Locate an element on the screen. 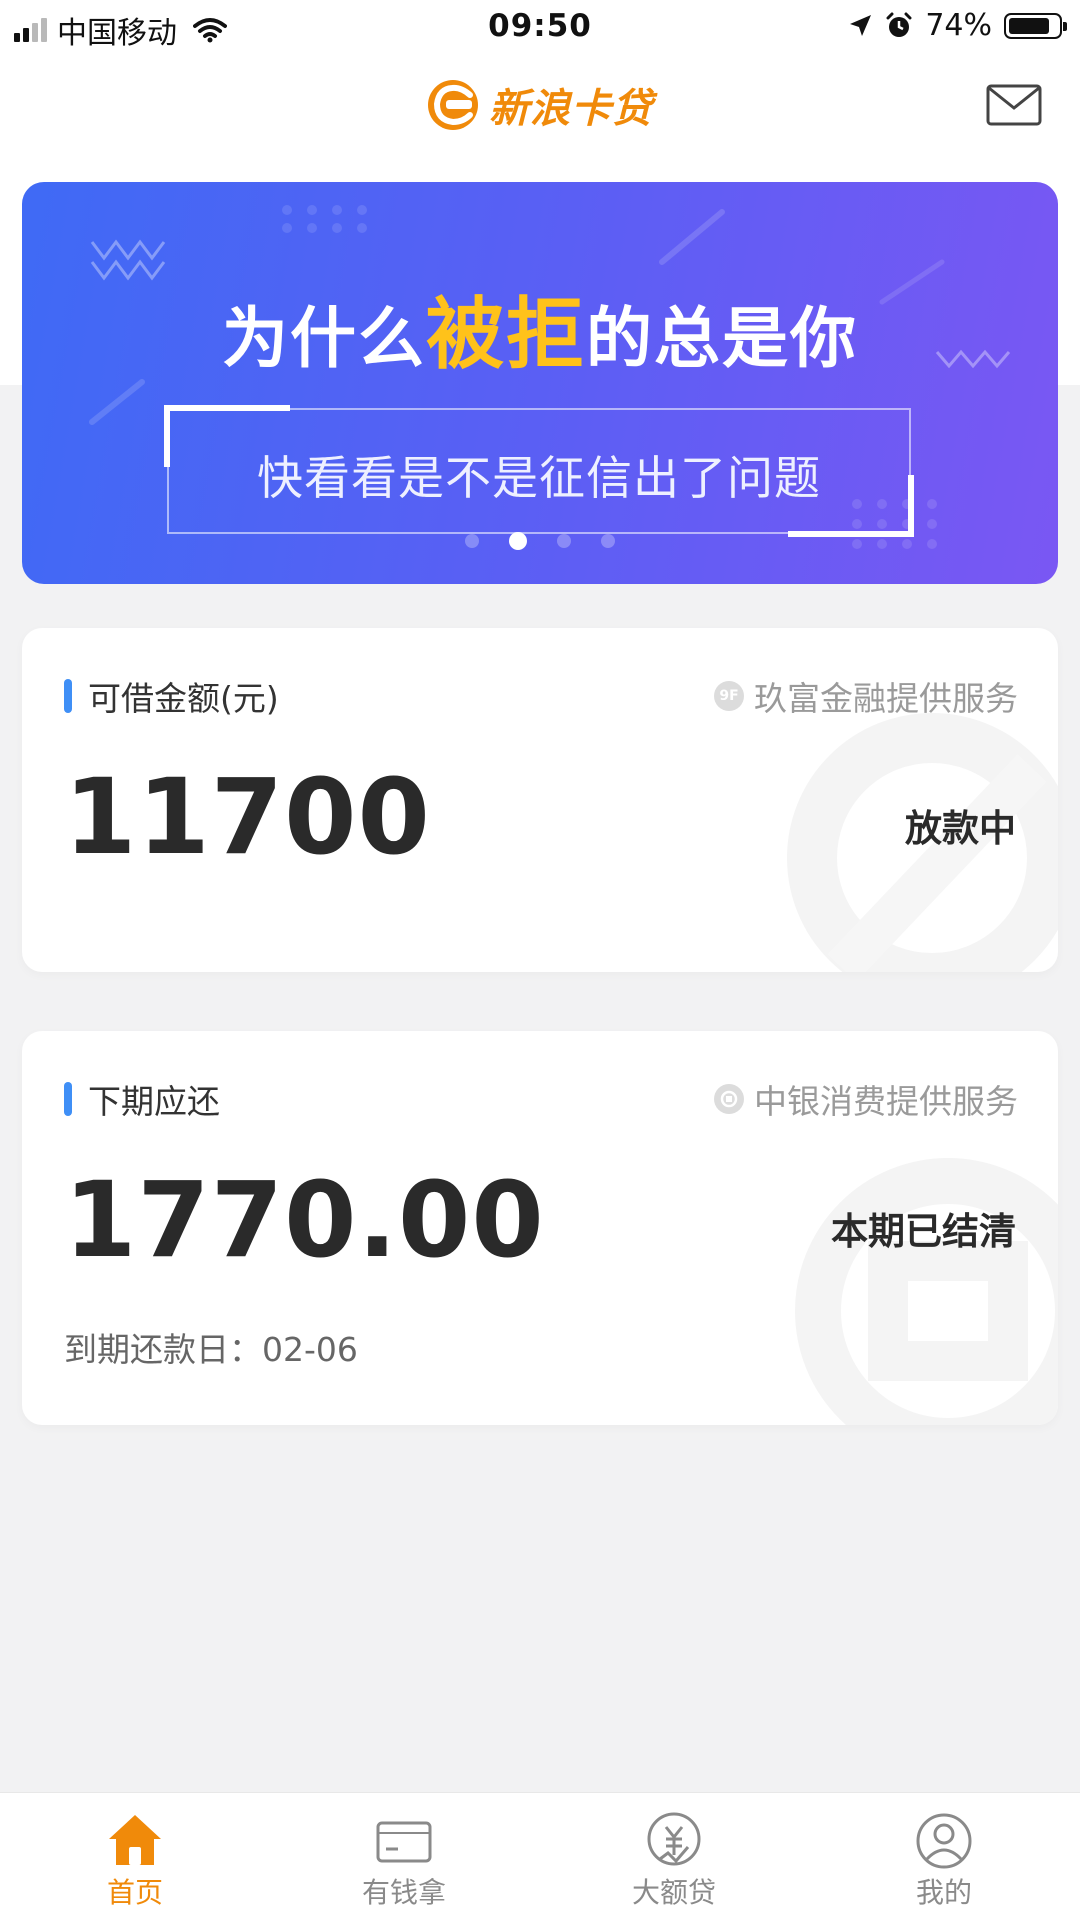 This screenshot has width=1080, height=1920. brand-logo-icon is located at coordinates (453, 105).